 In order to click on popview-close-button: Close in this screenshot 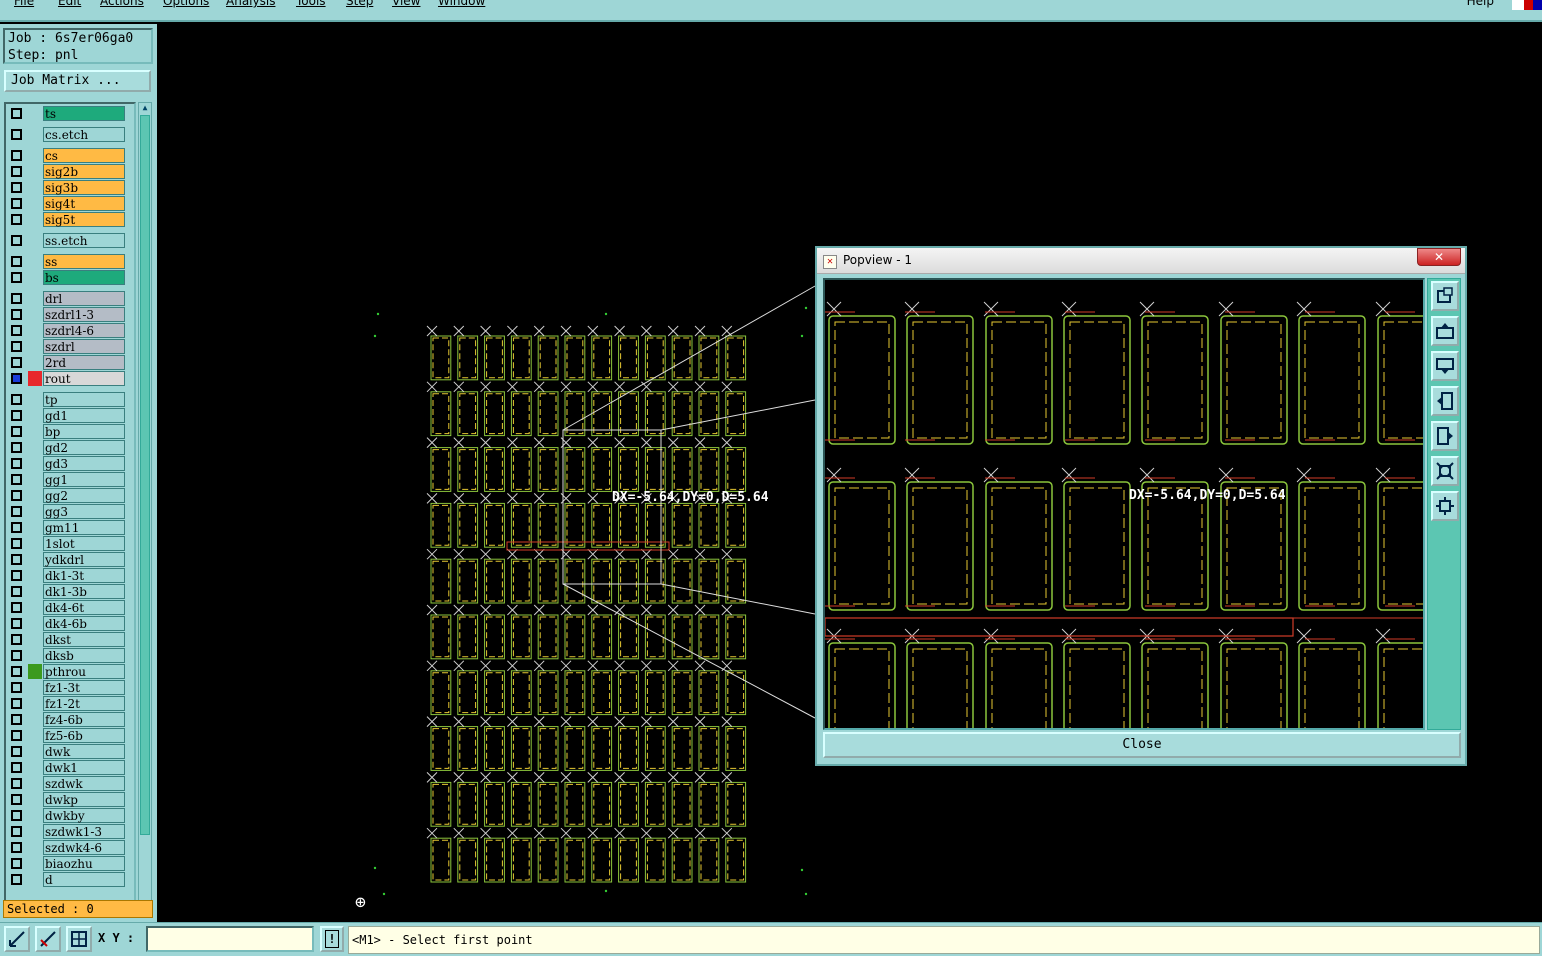, I will do `click(1142, 745)`.